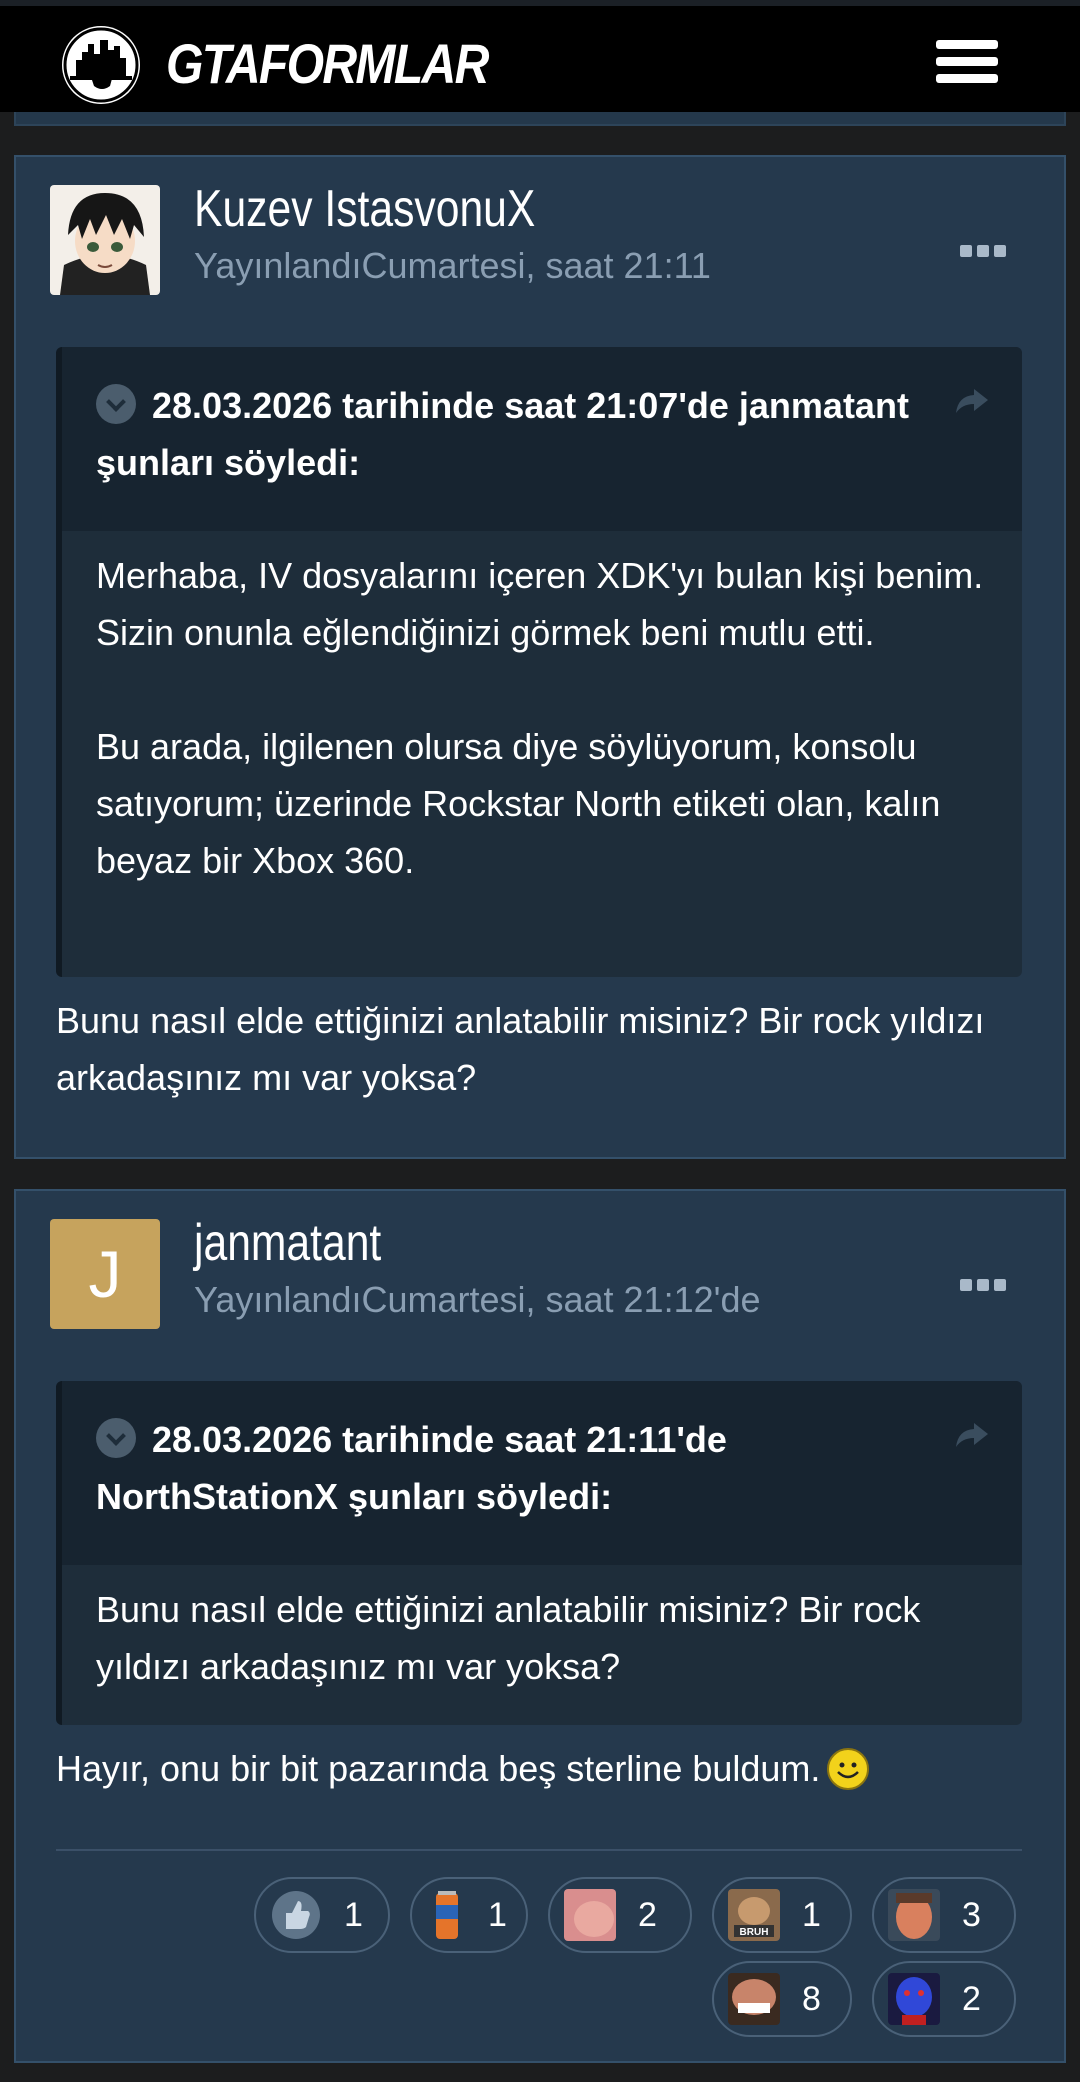  I want to click on laughing-face-icon, so click(754, 1999).